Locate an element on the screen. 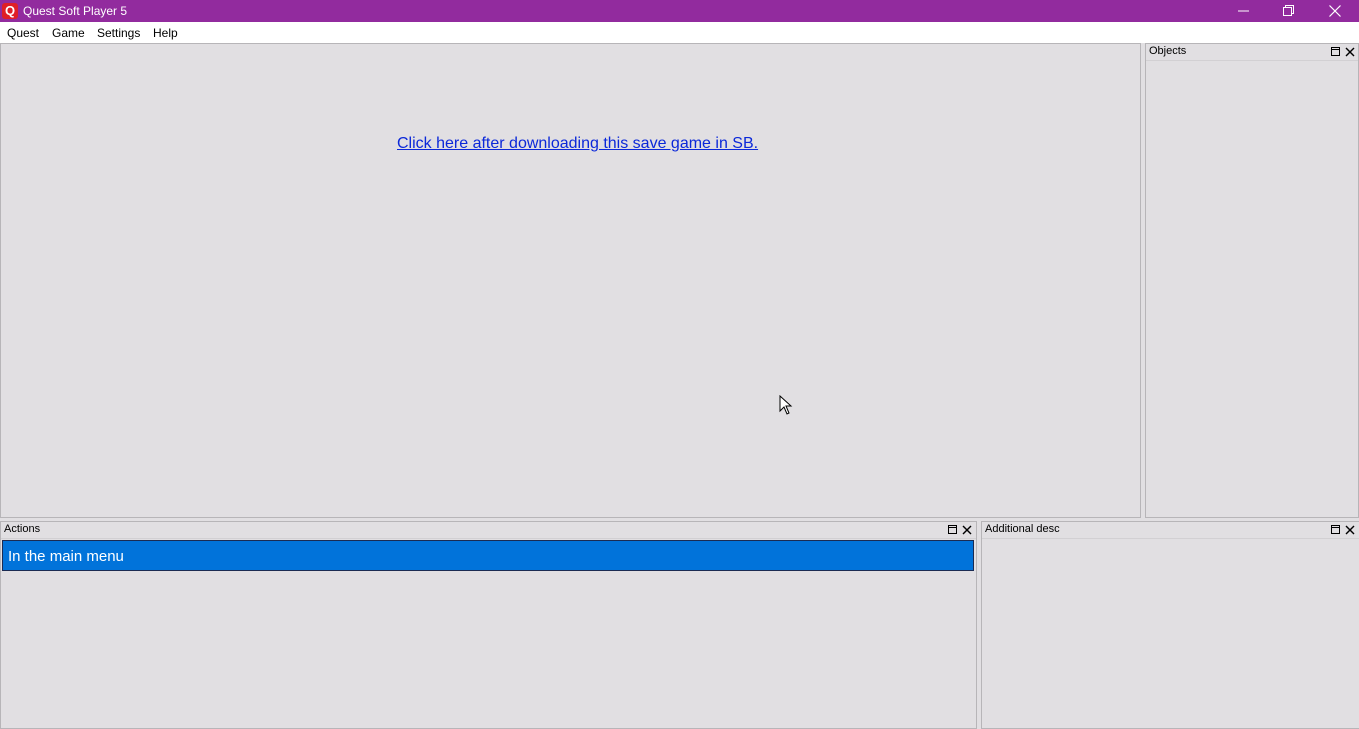 This screenshot has height=729, width=1359. additional-desc-panel-header: Additional desc is located at coordinates (1170, 530).